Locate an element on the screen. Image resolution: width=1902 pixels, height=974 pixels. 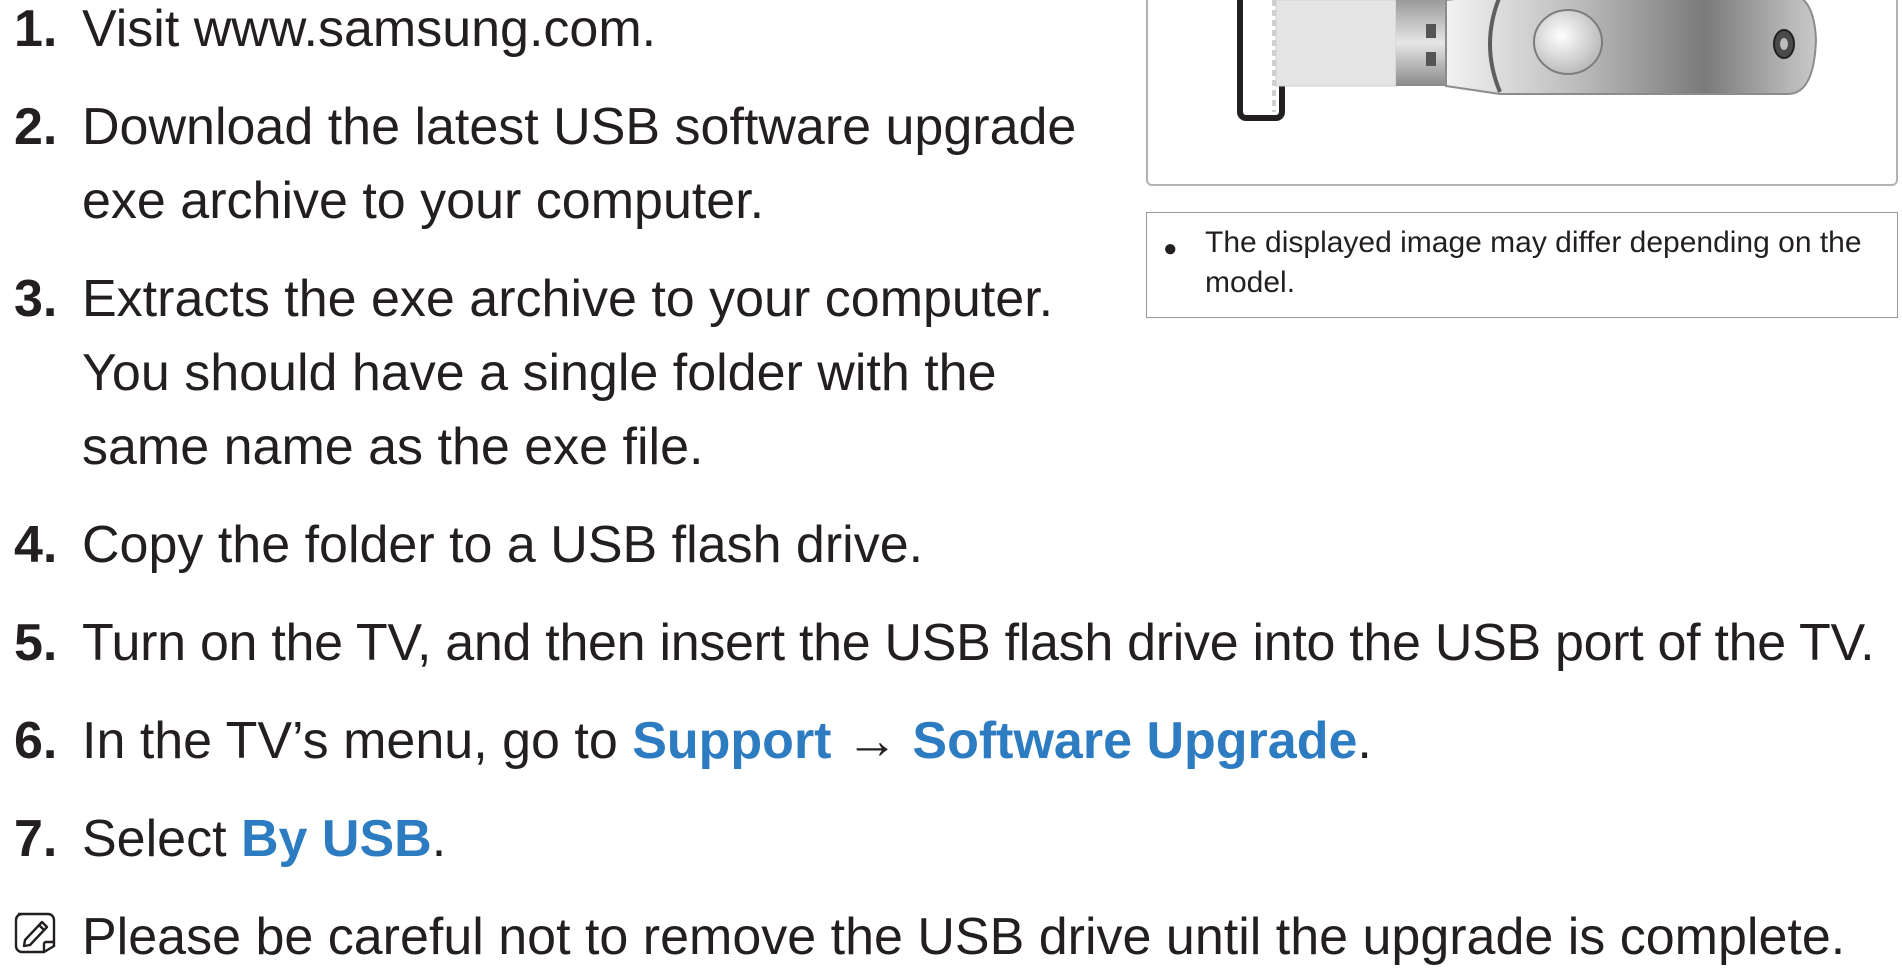
usb-drive-illustration is located at coordinates (1527, 60).